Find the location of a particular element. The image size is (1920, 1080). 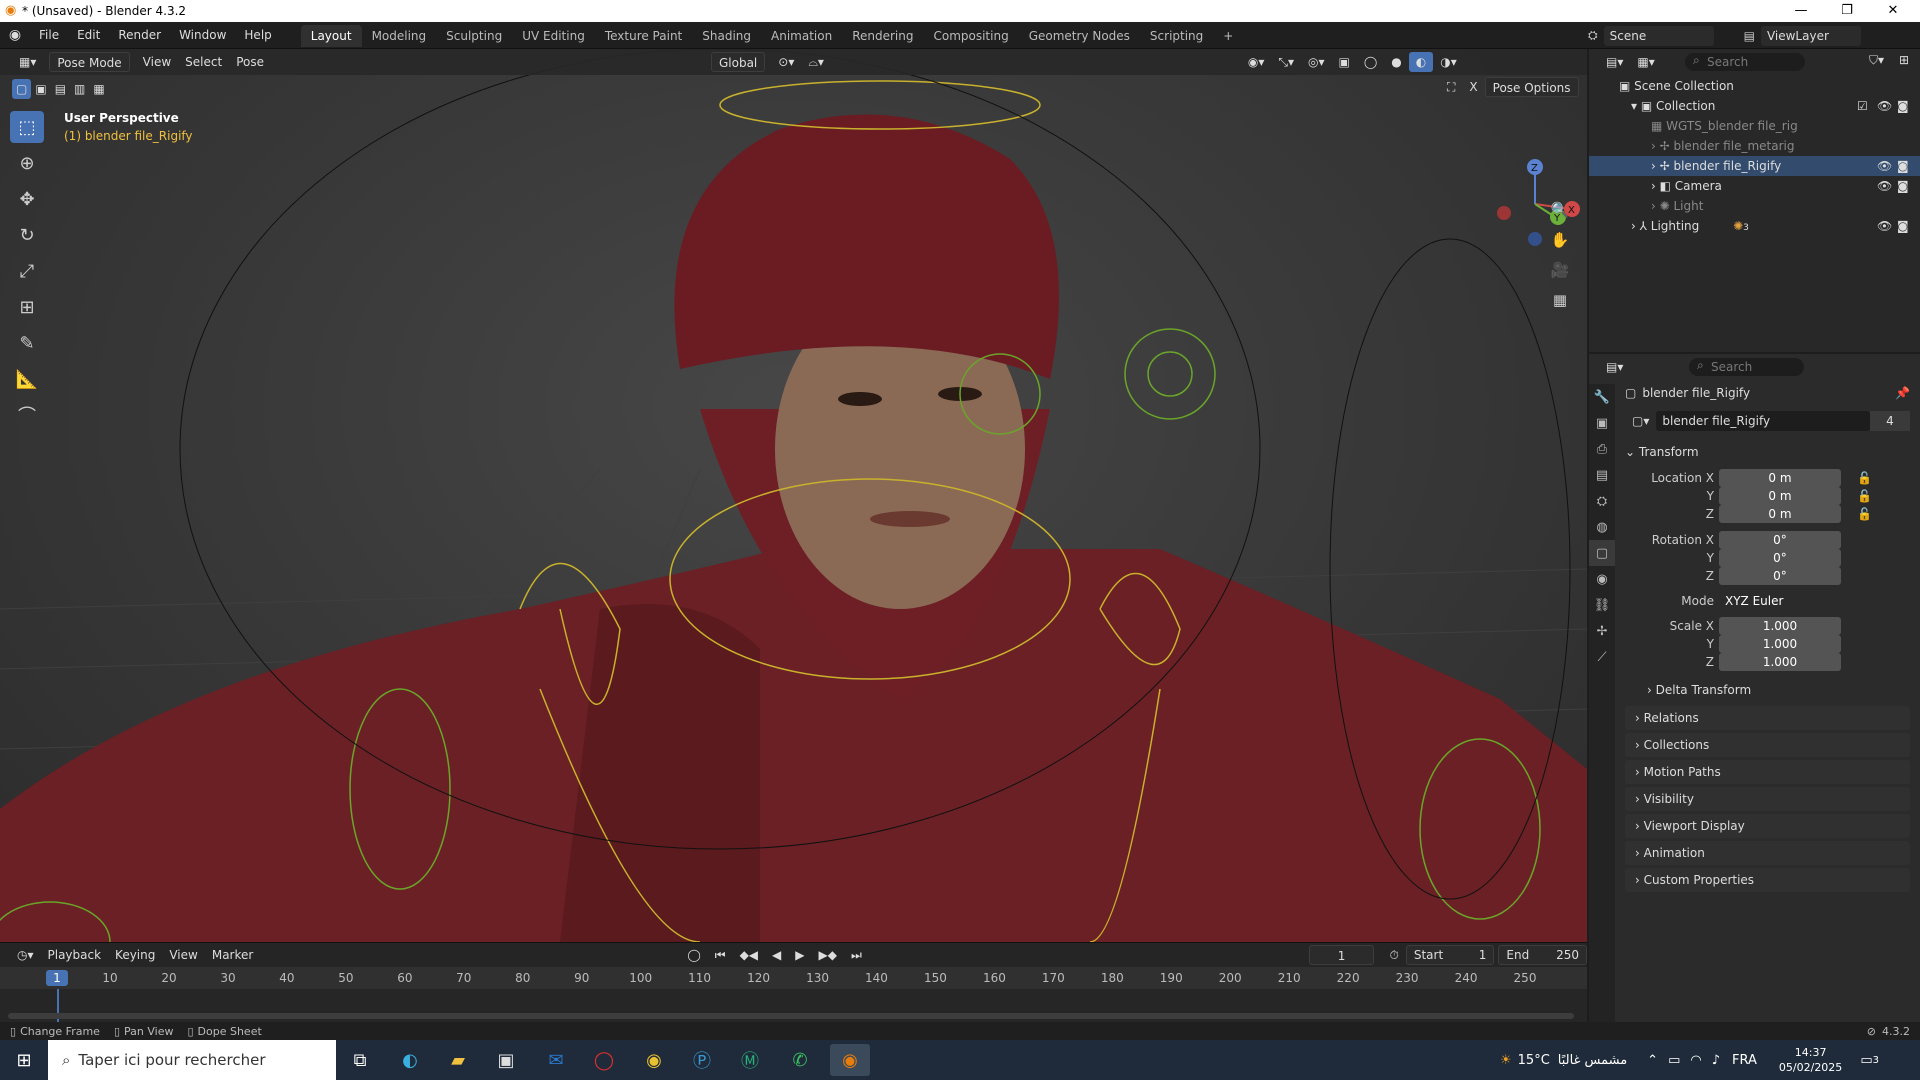

scale-x-field: 1.000 is located at coordinates (1780, 626).